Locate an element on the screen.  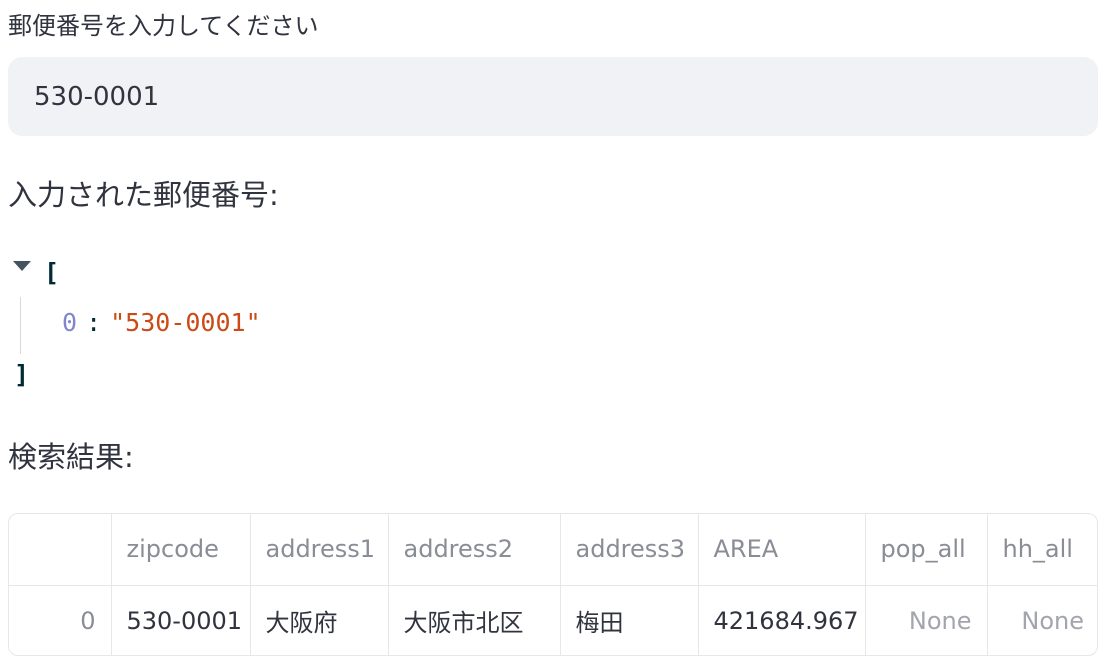
json-item-value: "530-0001" is located at coordinates (185, 322).